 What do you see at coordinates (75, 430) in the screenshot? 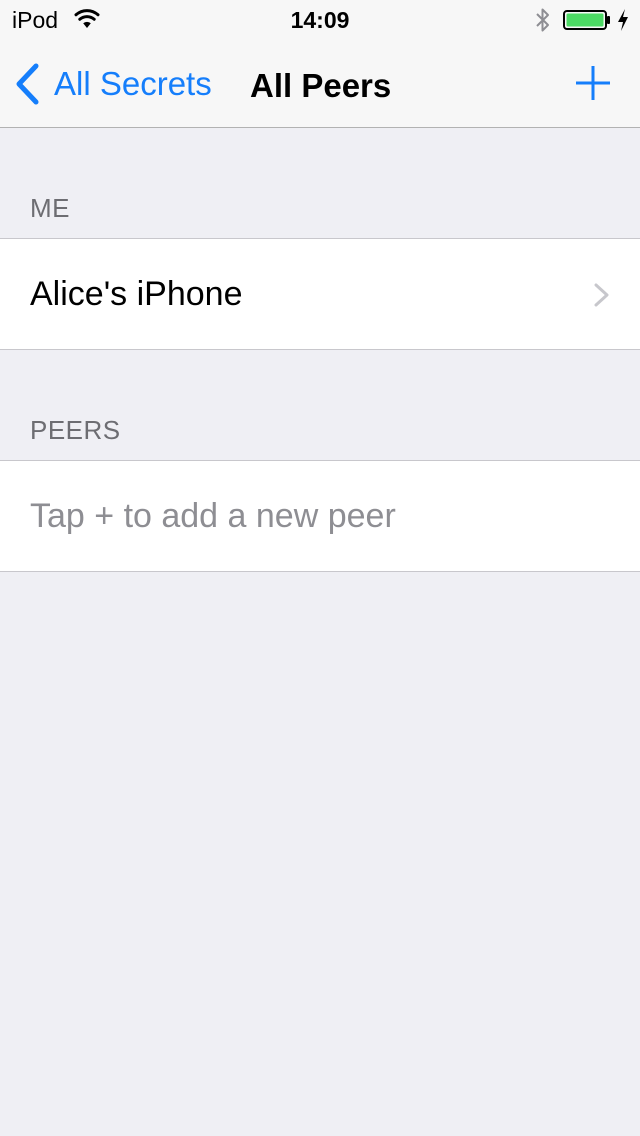
I see `section-header-peers: PEERS` at bounding box center [75, 430].